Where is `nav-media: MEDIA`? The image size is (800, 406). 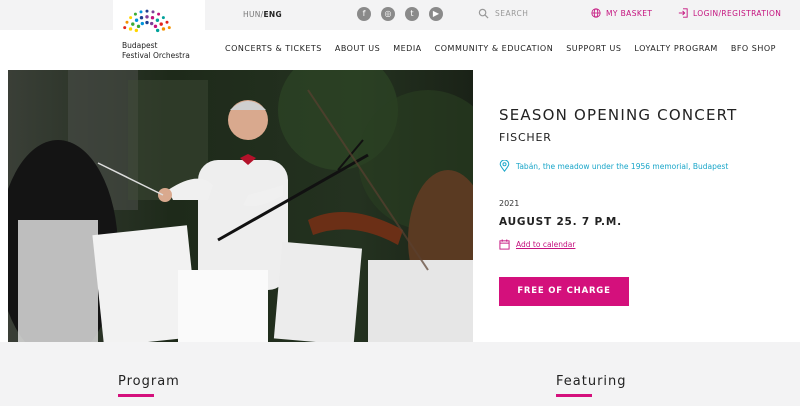
nav-media: MEDIA is located at coordinates (407, 48).